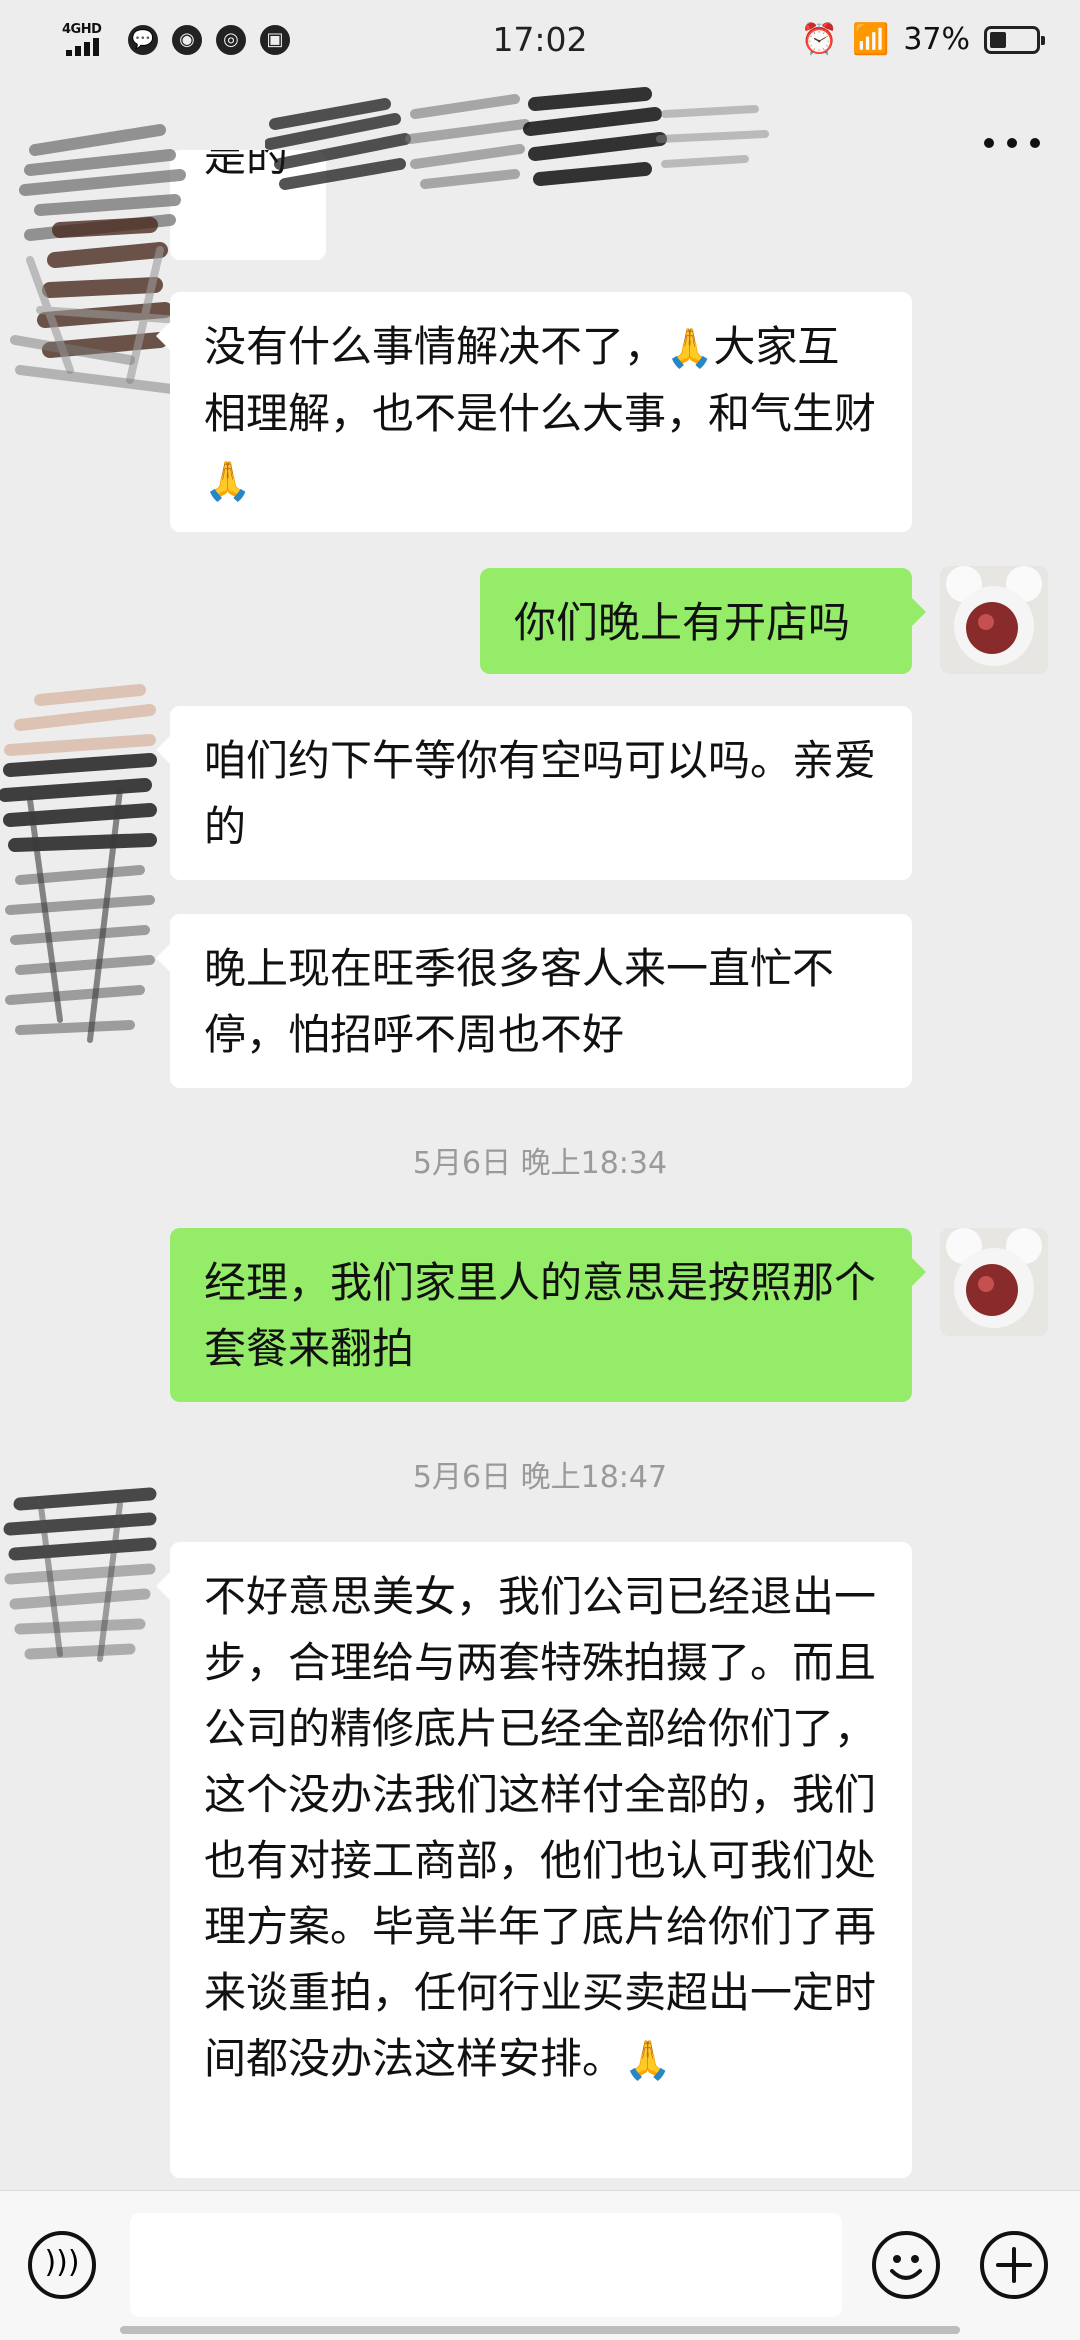 This screenshot has width=1080, height=2340. I want to click on timestamp-separator: 5月6日 晚上18:34, so click(540, 1163).